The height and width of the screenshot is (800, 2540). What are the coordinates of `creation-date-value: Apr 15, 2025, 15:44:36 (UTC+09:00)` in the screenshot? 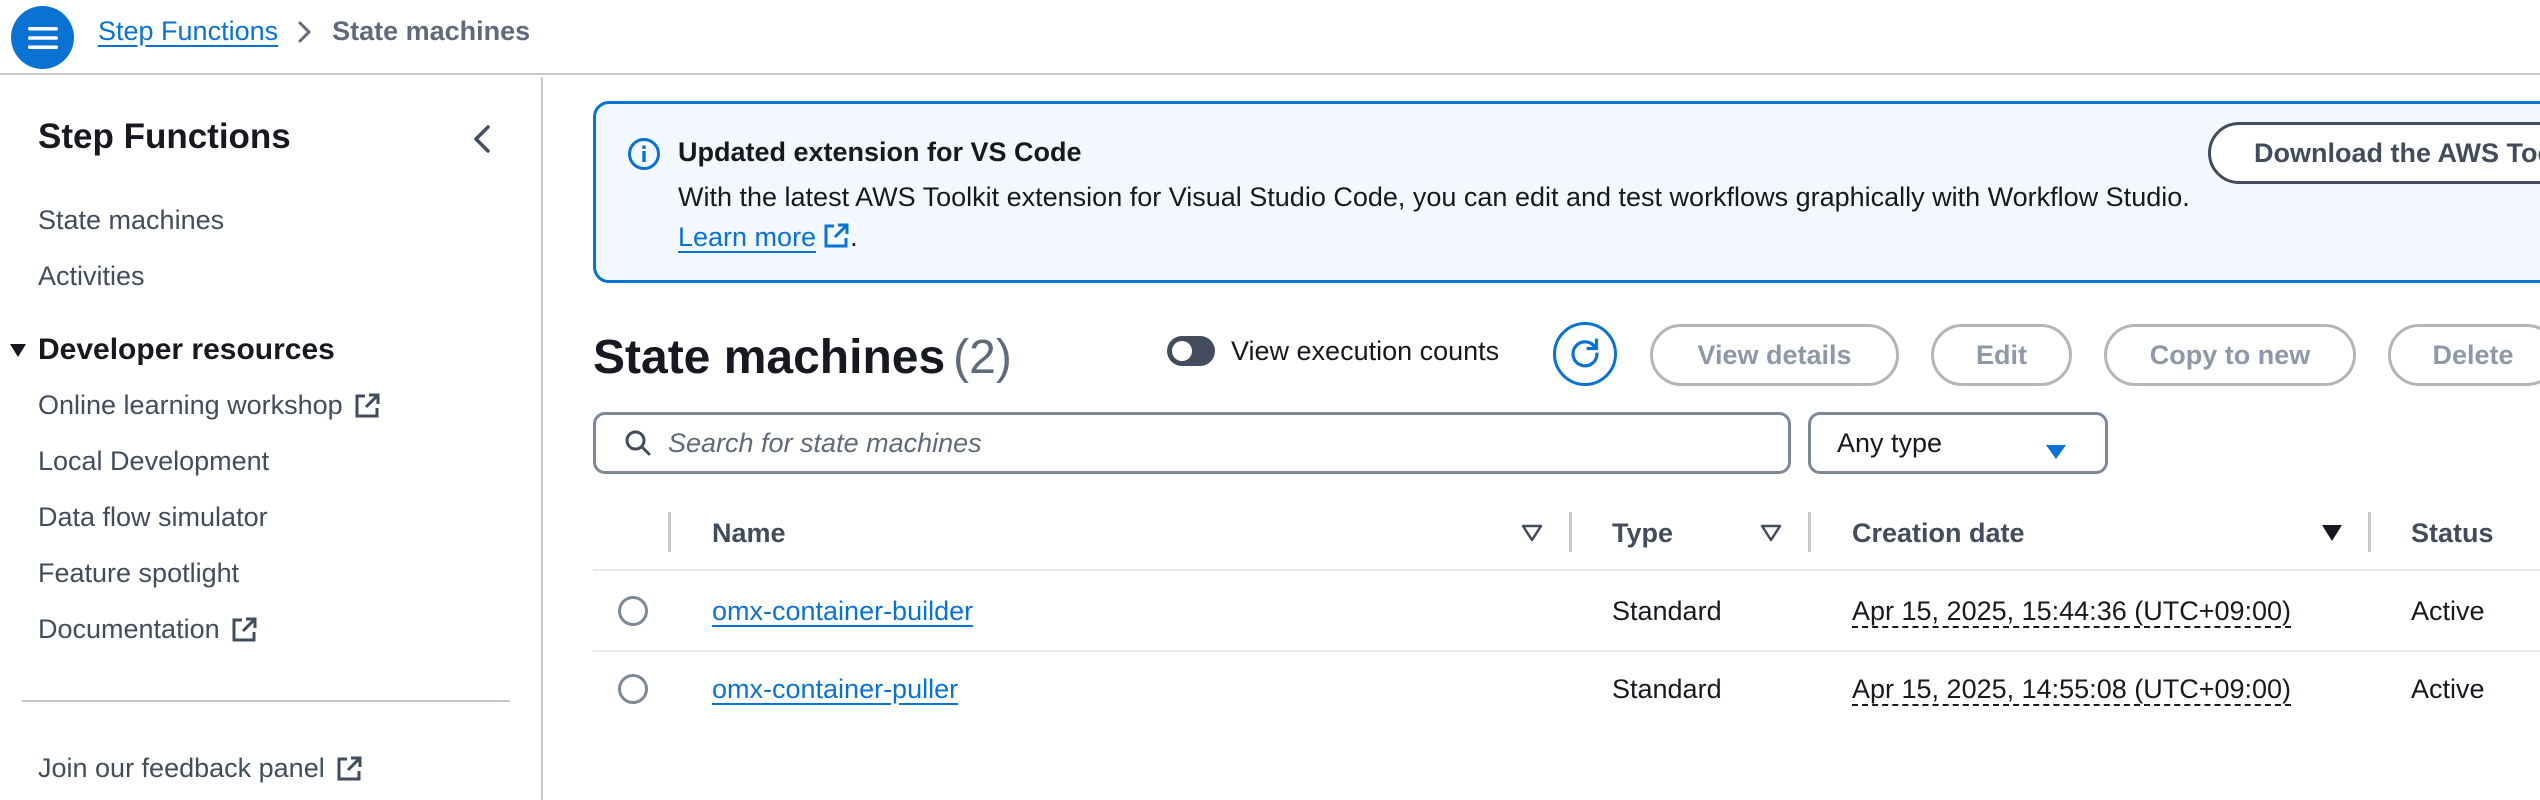 It's located at (2072, 612).